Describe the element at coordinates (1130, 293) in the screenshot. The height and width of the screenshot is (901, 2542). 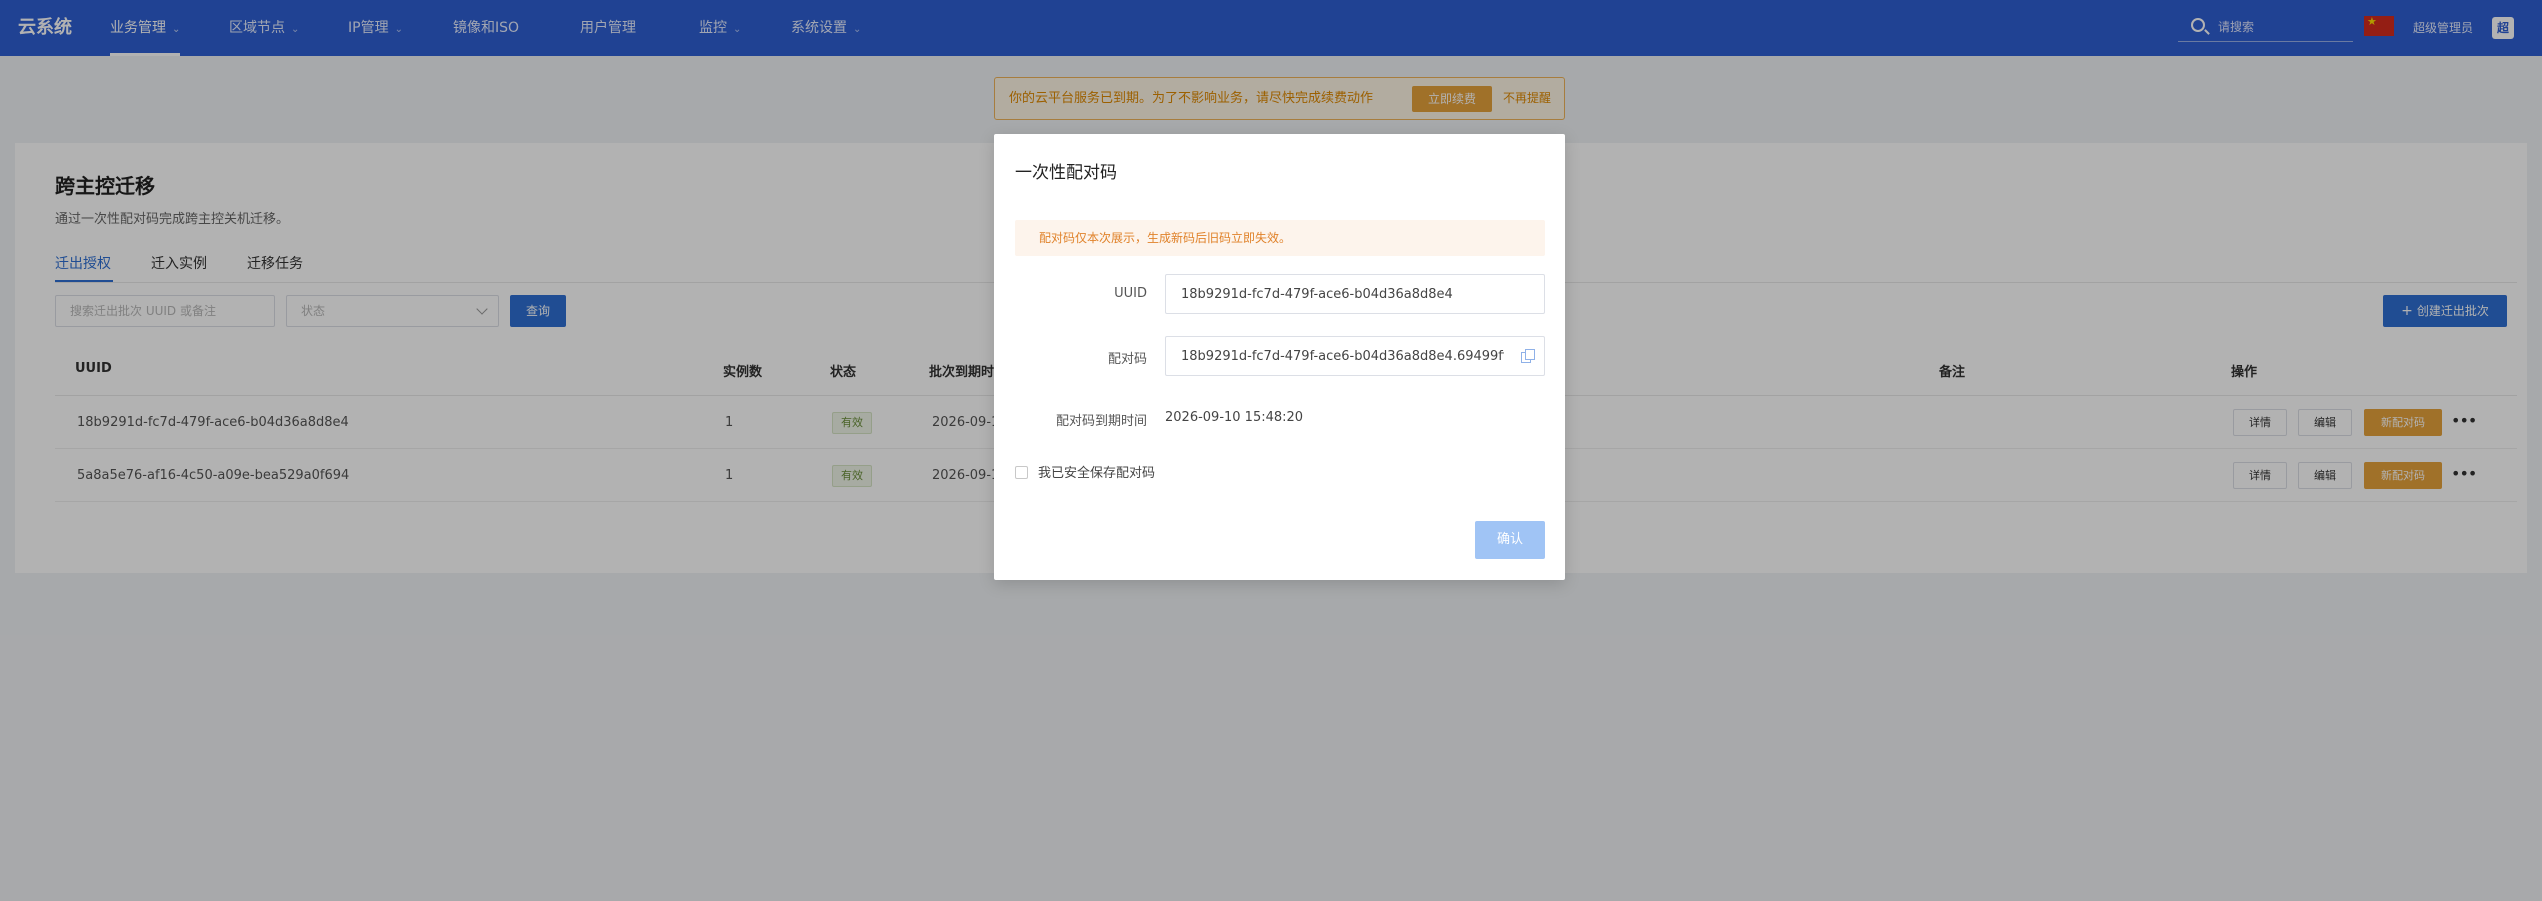
I see `uuid-label: UUID` at that location.